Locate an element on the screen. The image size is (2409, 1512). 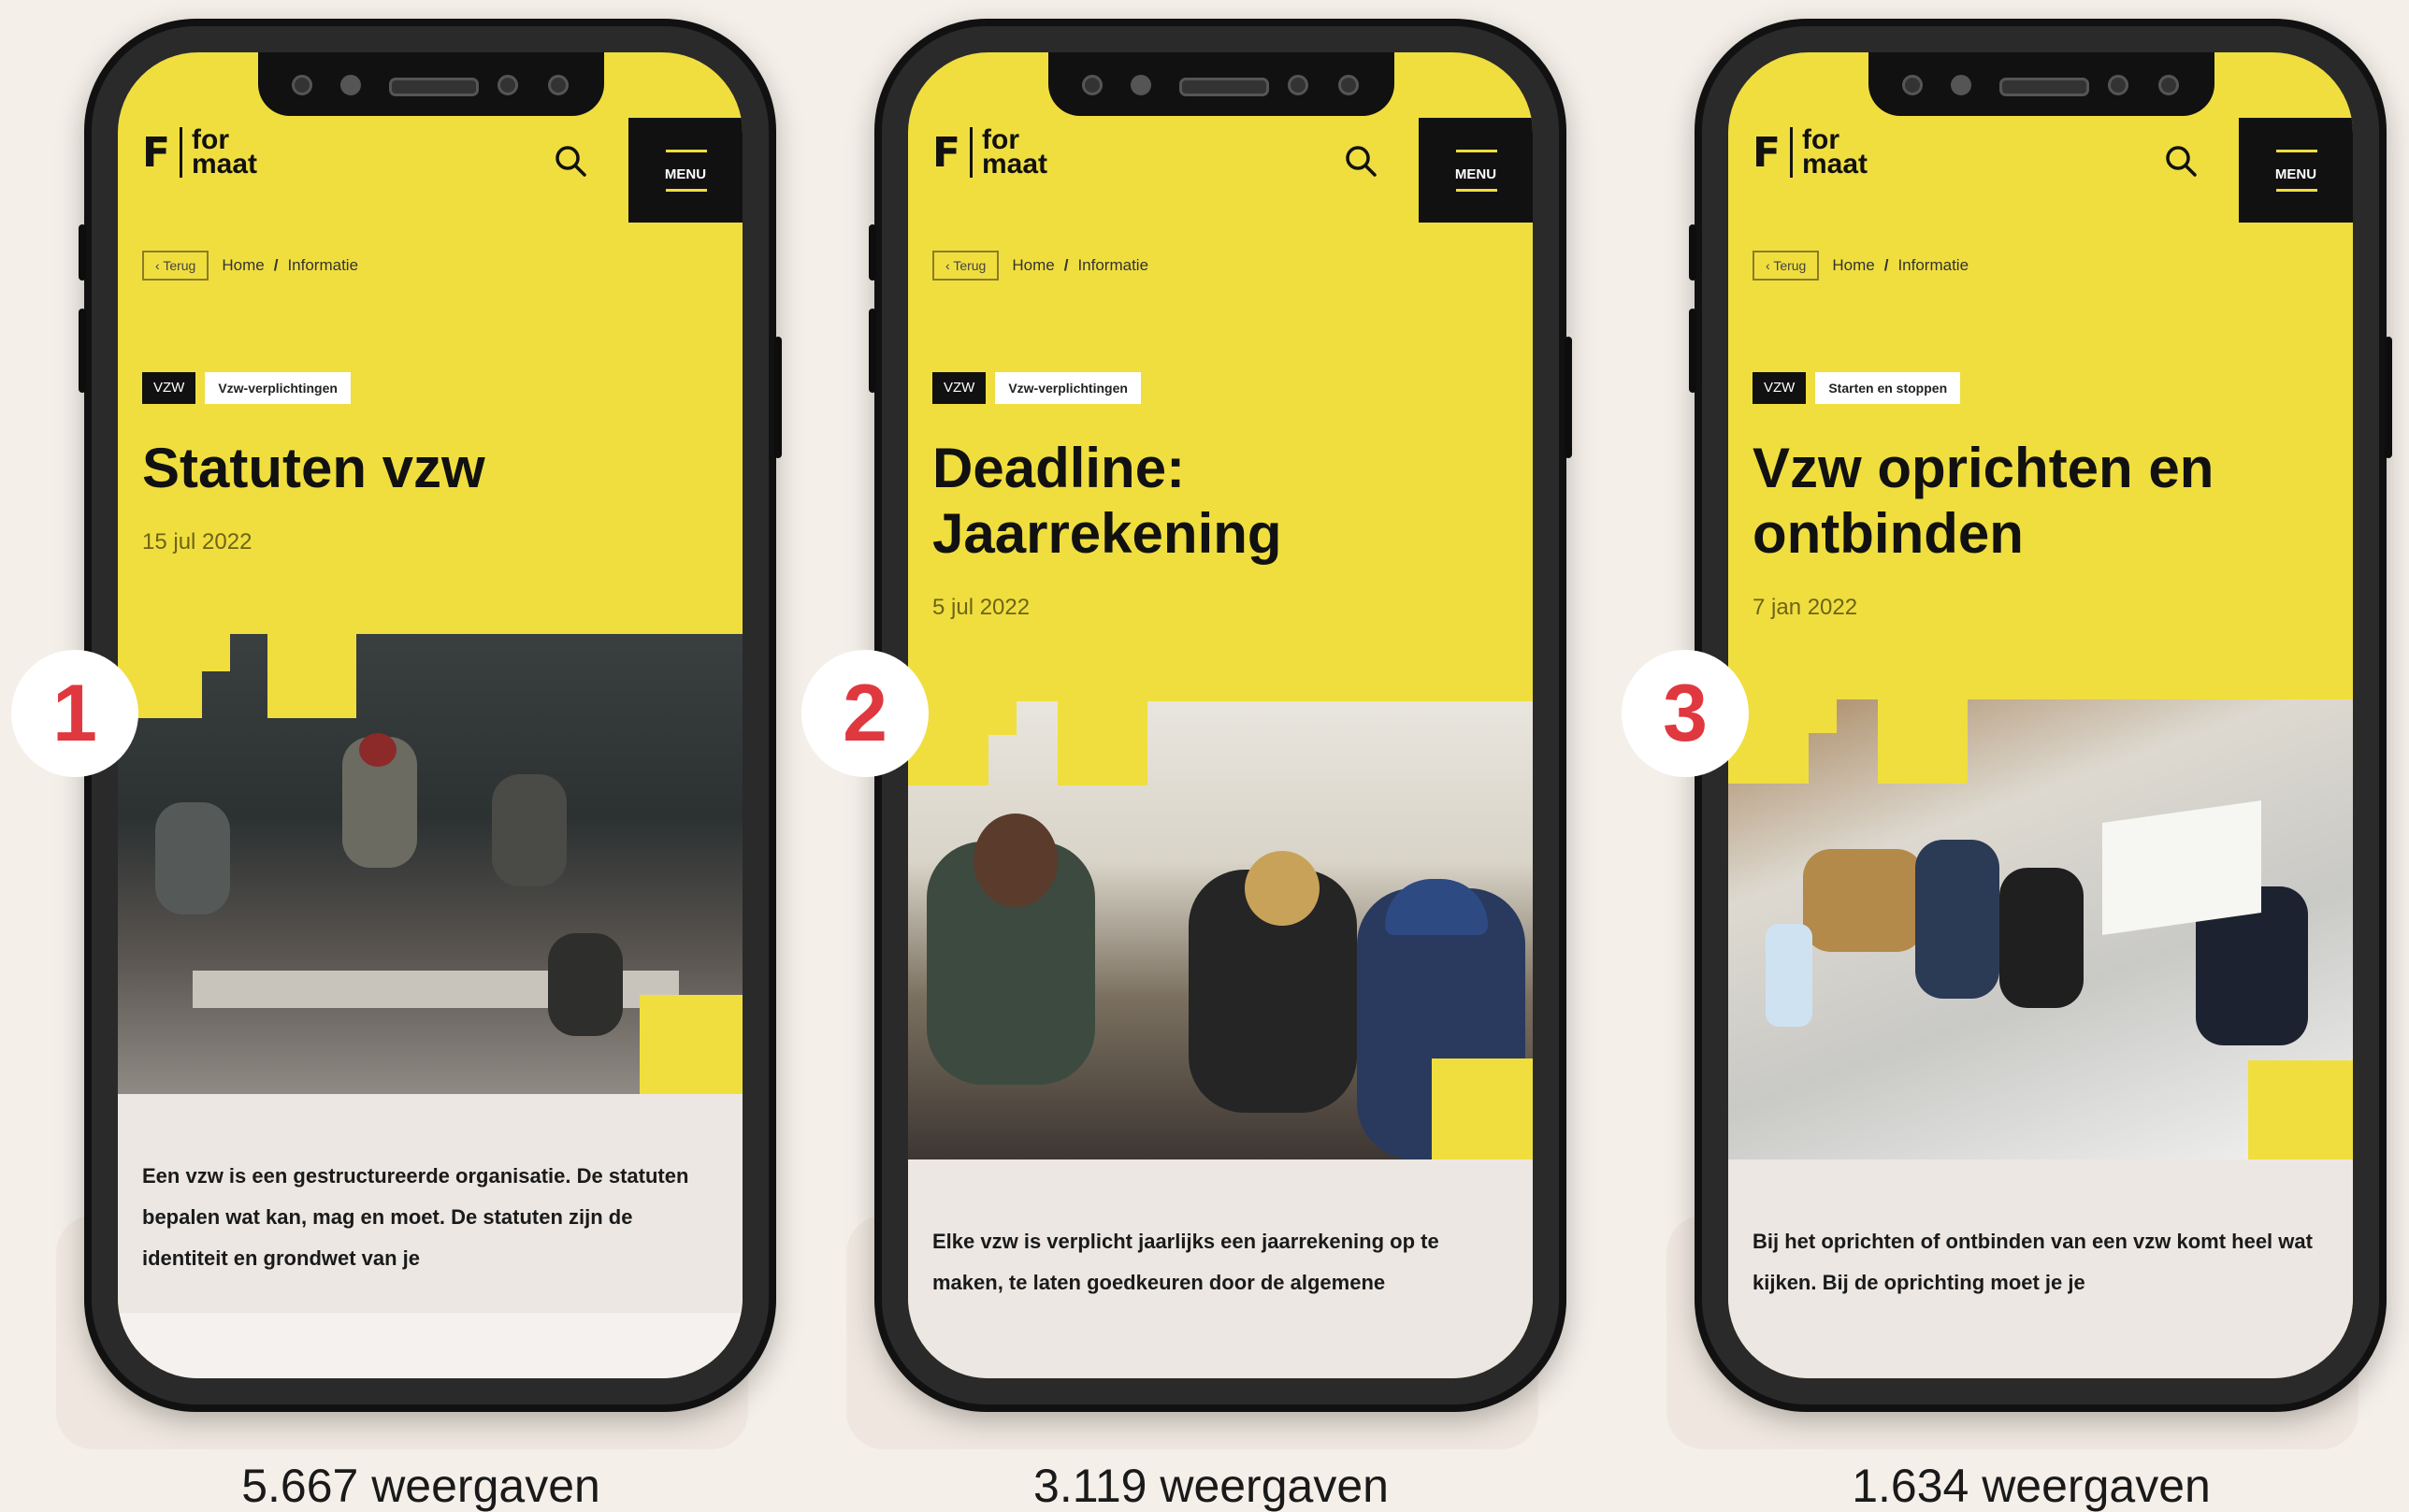
tag-subcategory: Starten en stoppen is located at coordinates (1888, 388).